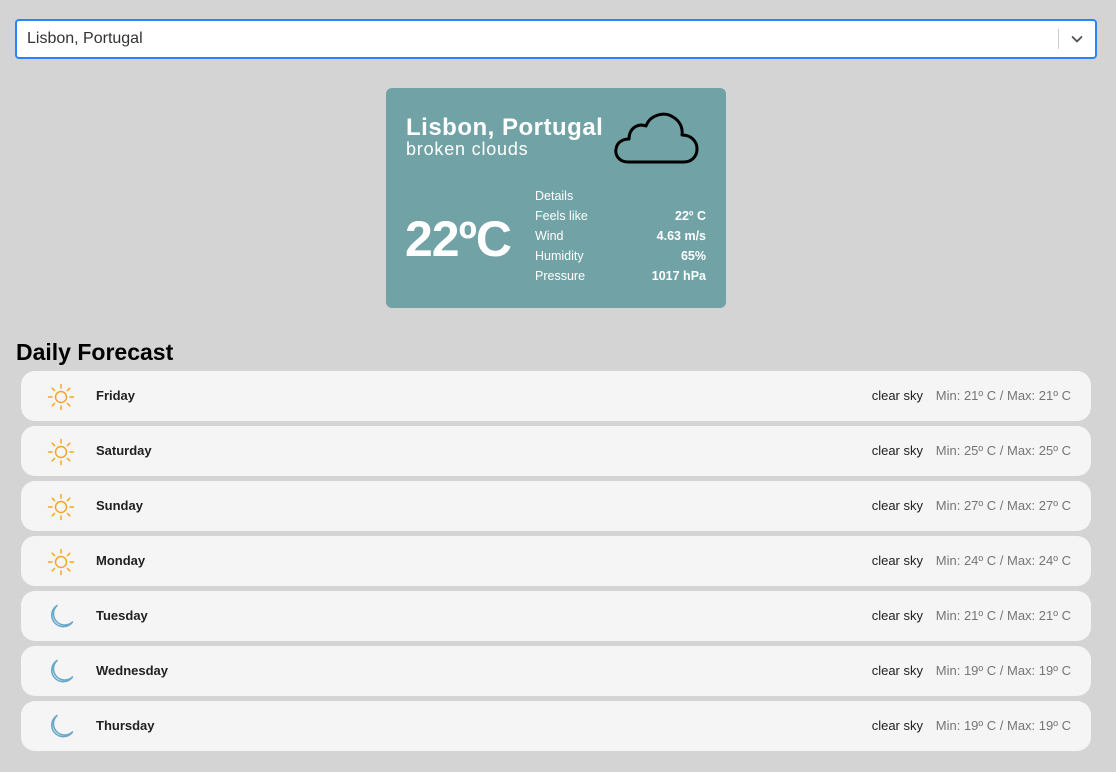  I want to click on forecast-minmax: Min: 24º C / Max: 24º C, so click(1003, 560).